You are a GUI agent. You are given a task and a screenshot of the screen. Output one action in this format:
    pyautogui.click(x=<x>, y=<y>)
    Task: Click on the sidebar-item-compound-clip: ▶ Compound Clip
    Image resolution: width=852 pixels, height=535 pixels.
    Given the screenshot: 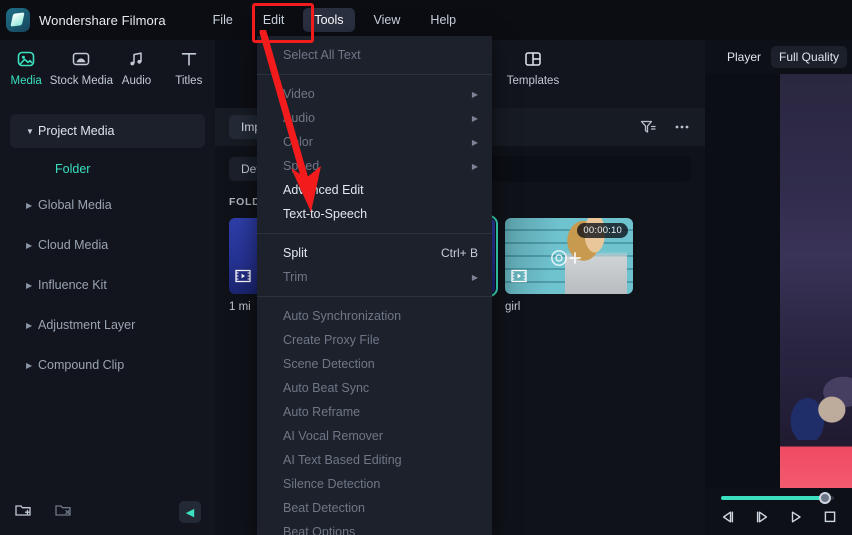 What is the action you would take?
    pyautogui.click(x=107, y=365)
    